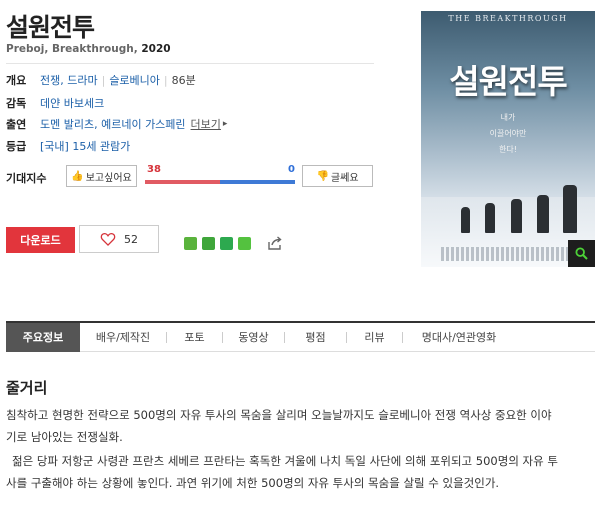 The width and height of the screenshot is (600, 506). What do you see at coordinates (253, 337) in the screenshot?
I see `tab-videos: 동영상` at bounding box center [253, 337].